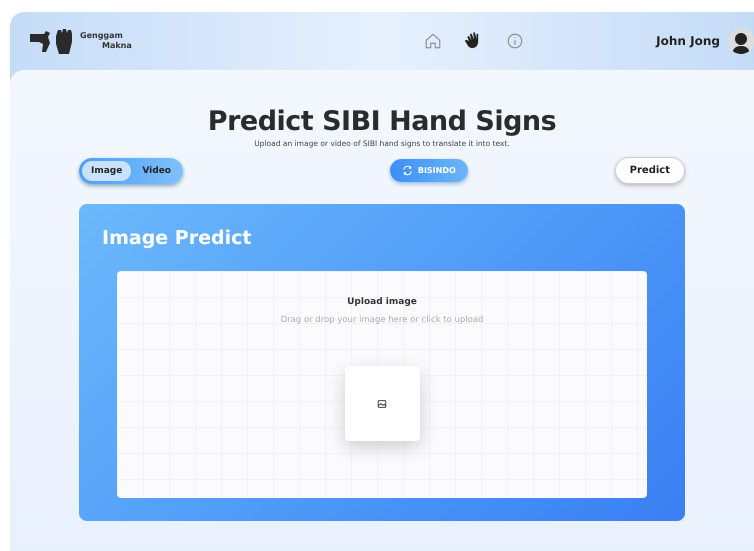 The width and height of the screenshot is (754, 551). I want to click on upload-tile, so click(382, 403).